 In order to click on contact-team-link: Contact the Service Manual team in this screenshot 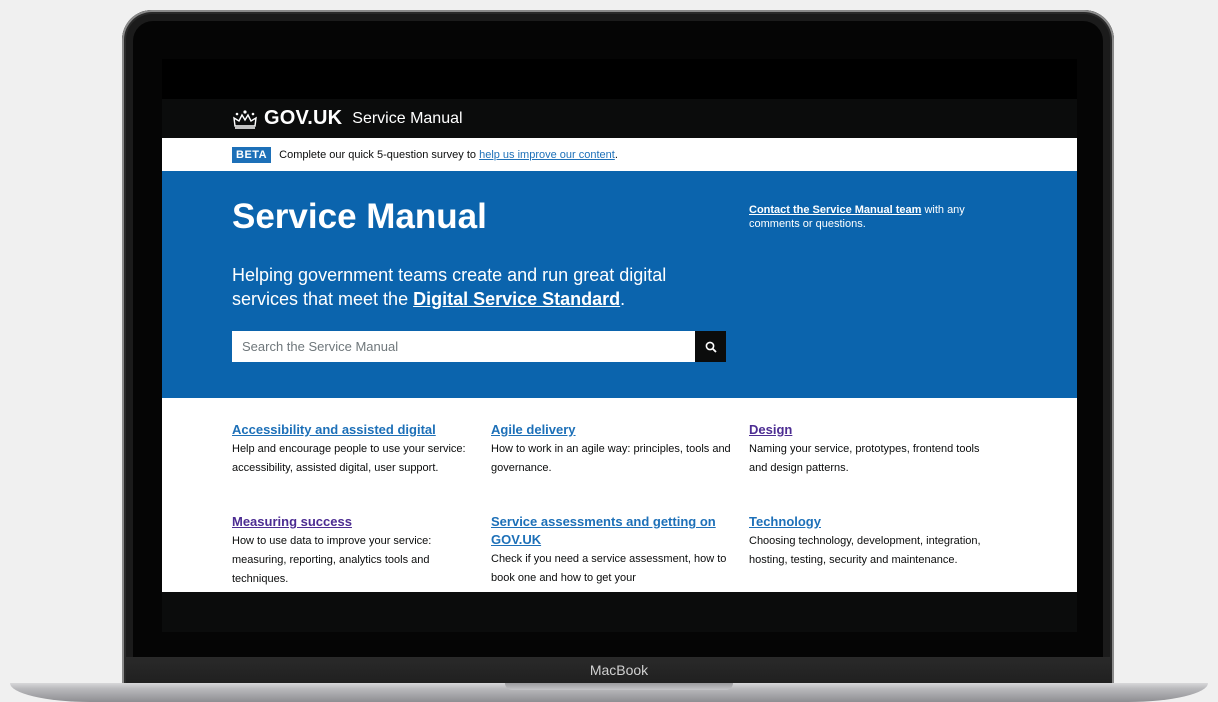, I will do `click(835, 210)`.